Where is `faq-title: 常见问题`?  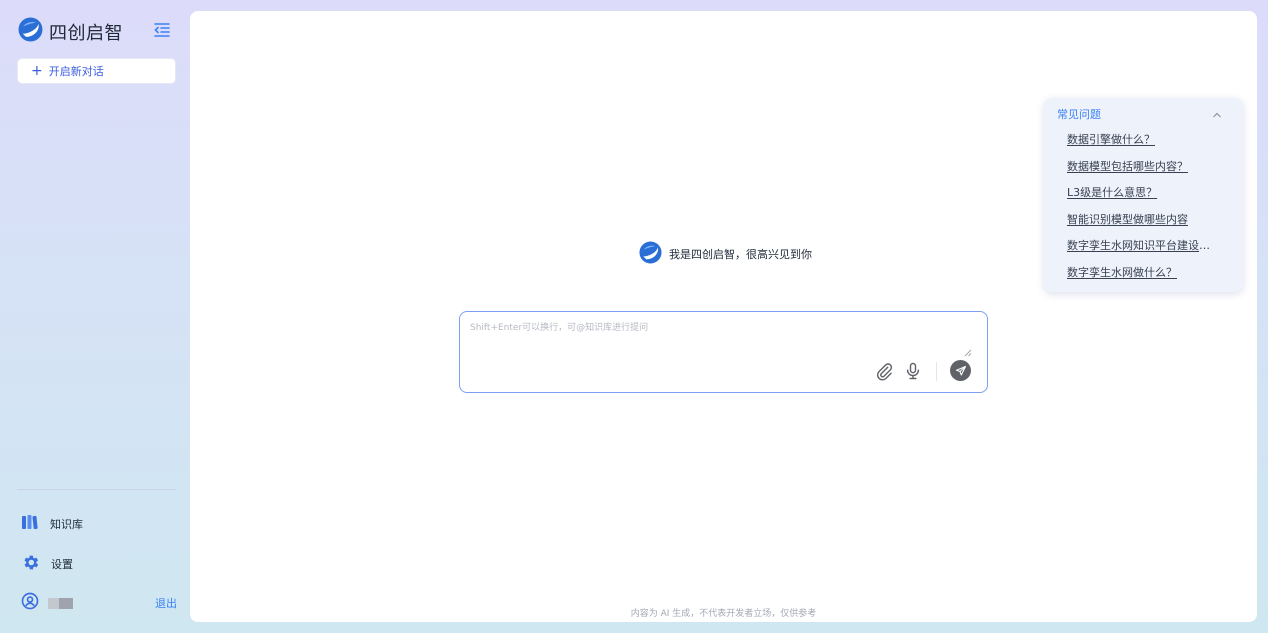
faq-title: 常见问题 is located at coordinates (1079, 114).